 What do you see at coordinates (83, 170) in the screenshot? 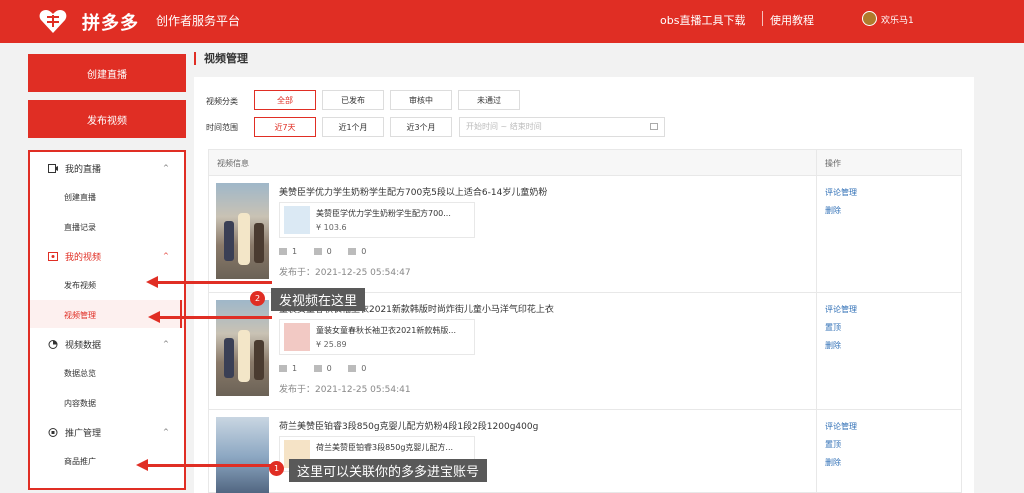
I see `sidebar-group-label: 我的直播` at bounding box center [83, 170].